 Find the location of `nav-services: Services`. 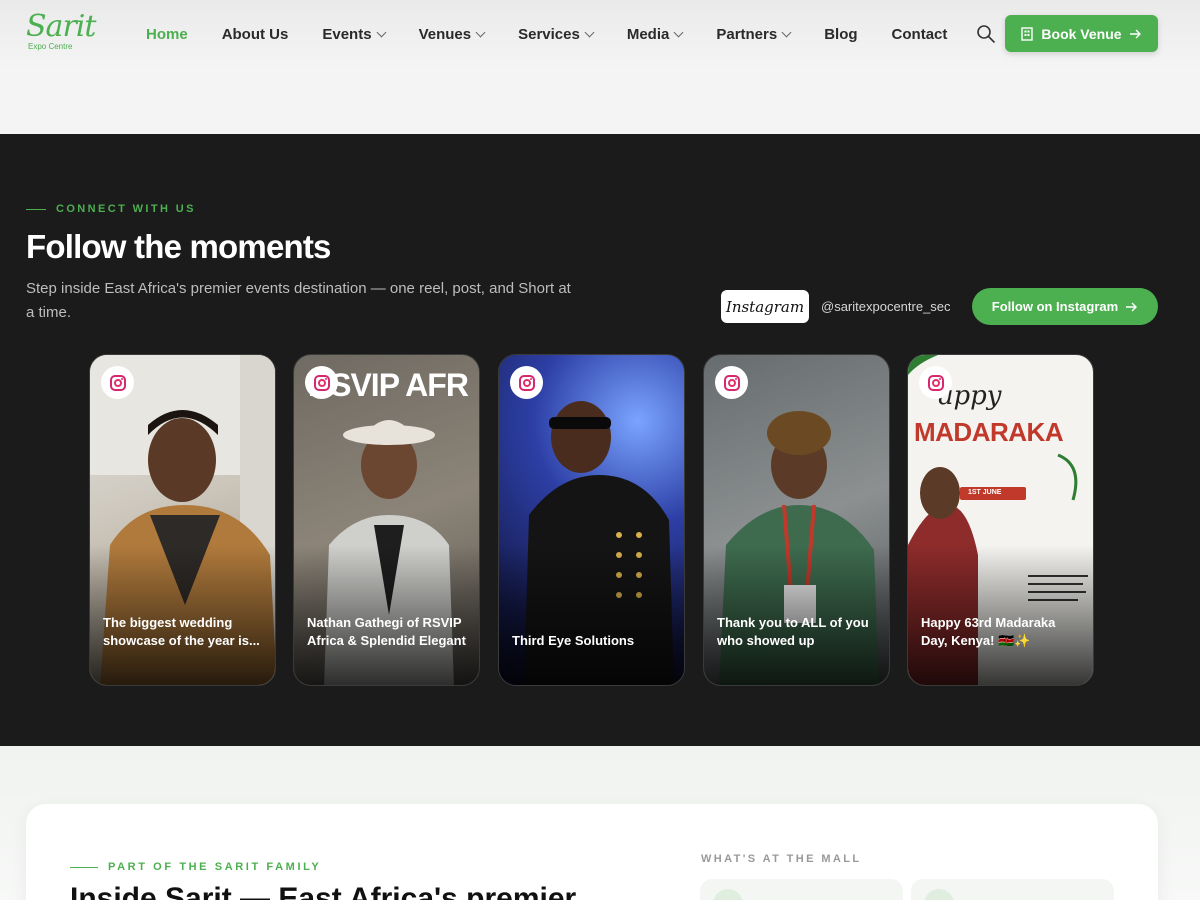

nav-services: Services is located at coordinates (556, 34).